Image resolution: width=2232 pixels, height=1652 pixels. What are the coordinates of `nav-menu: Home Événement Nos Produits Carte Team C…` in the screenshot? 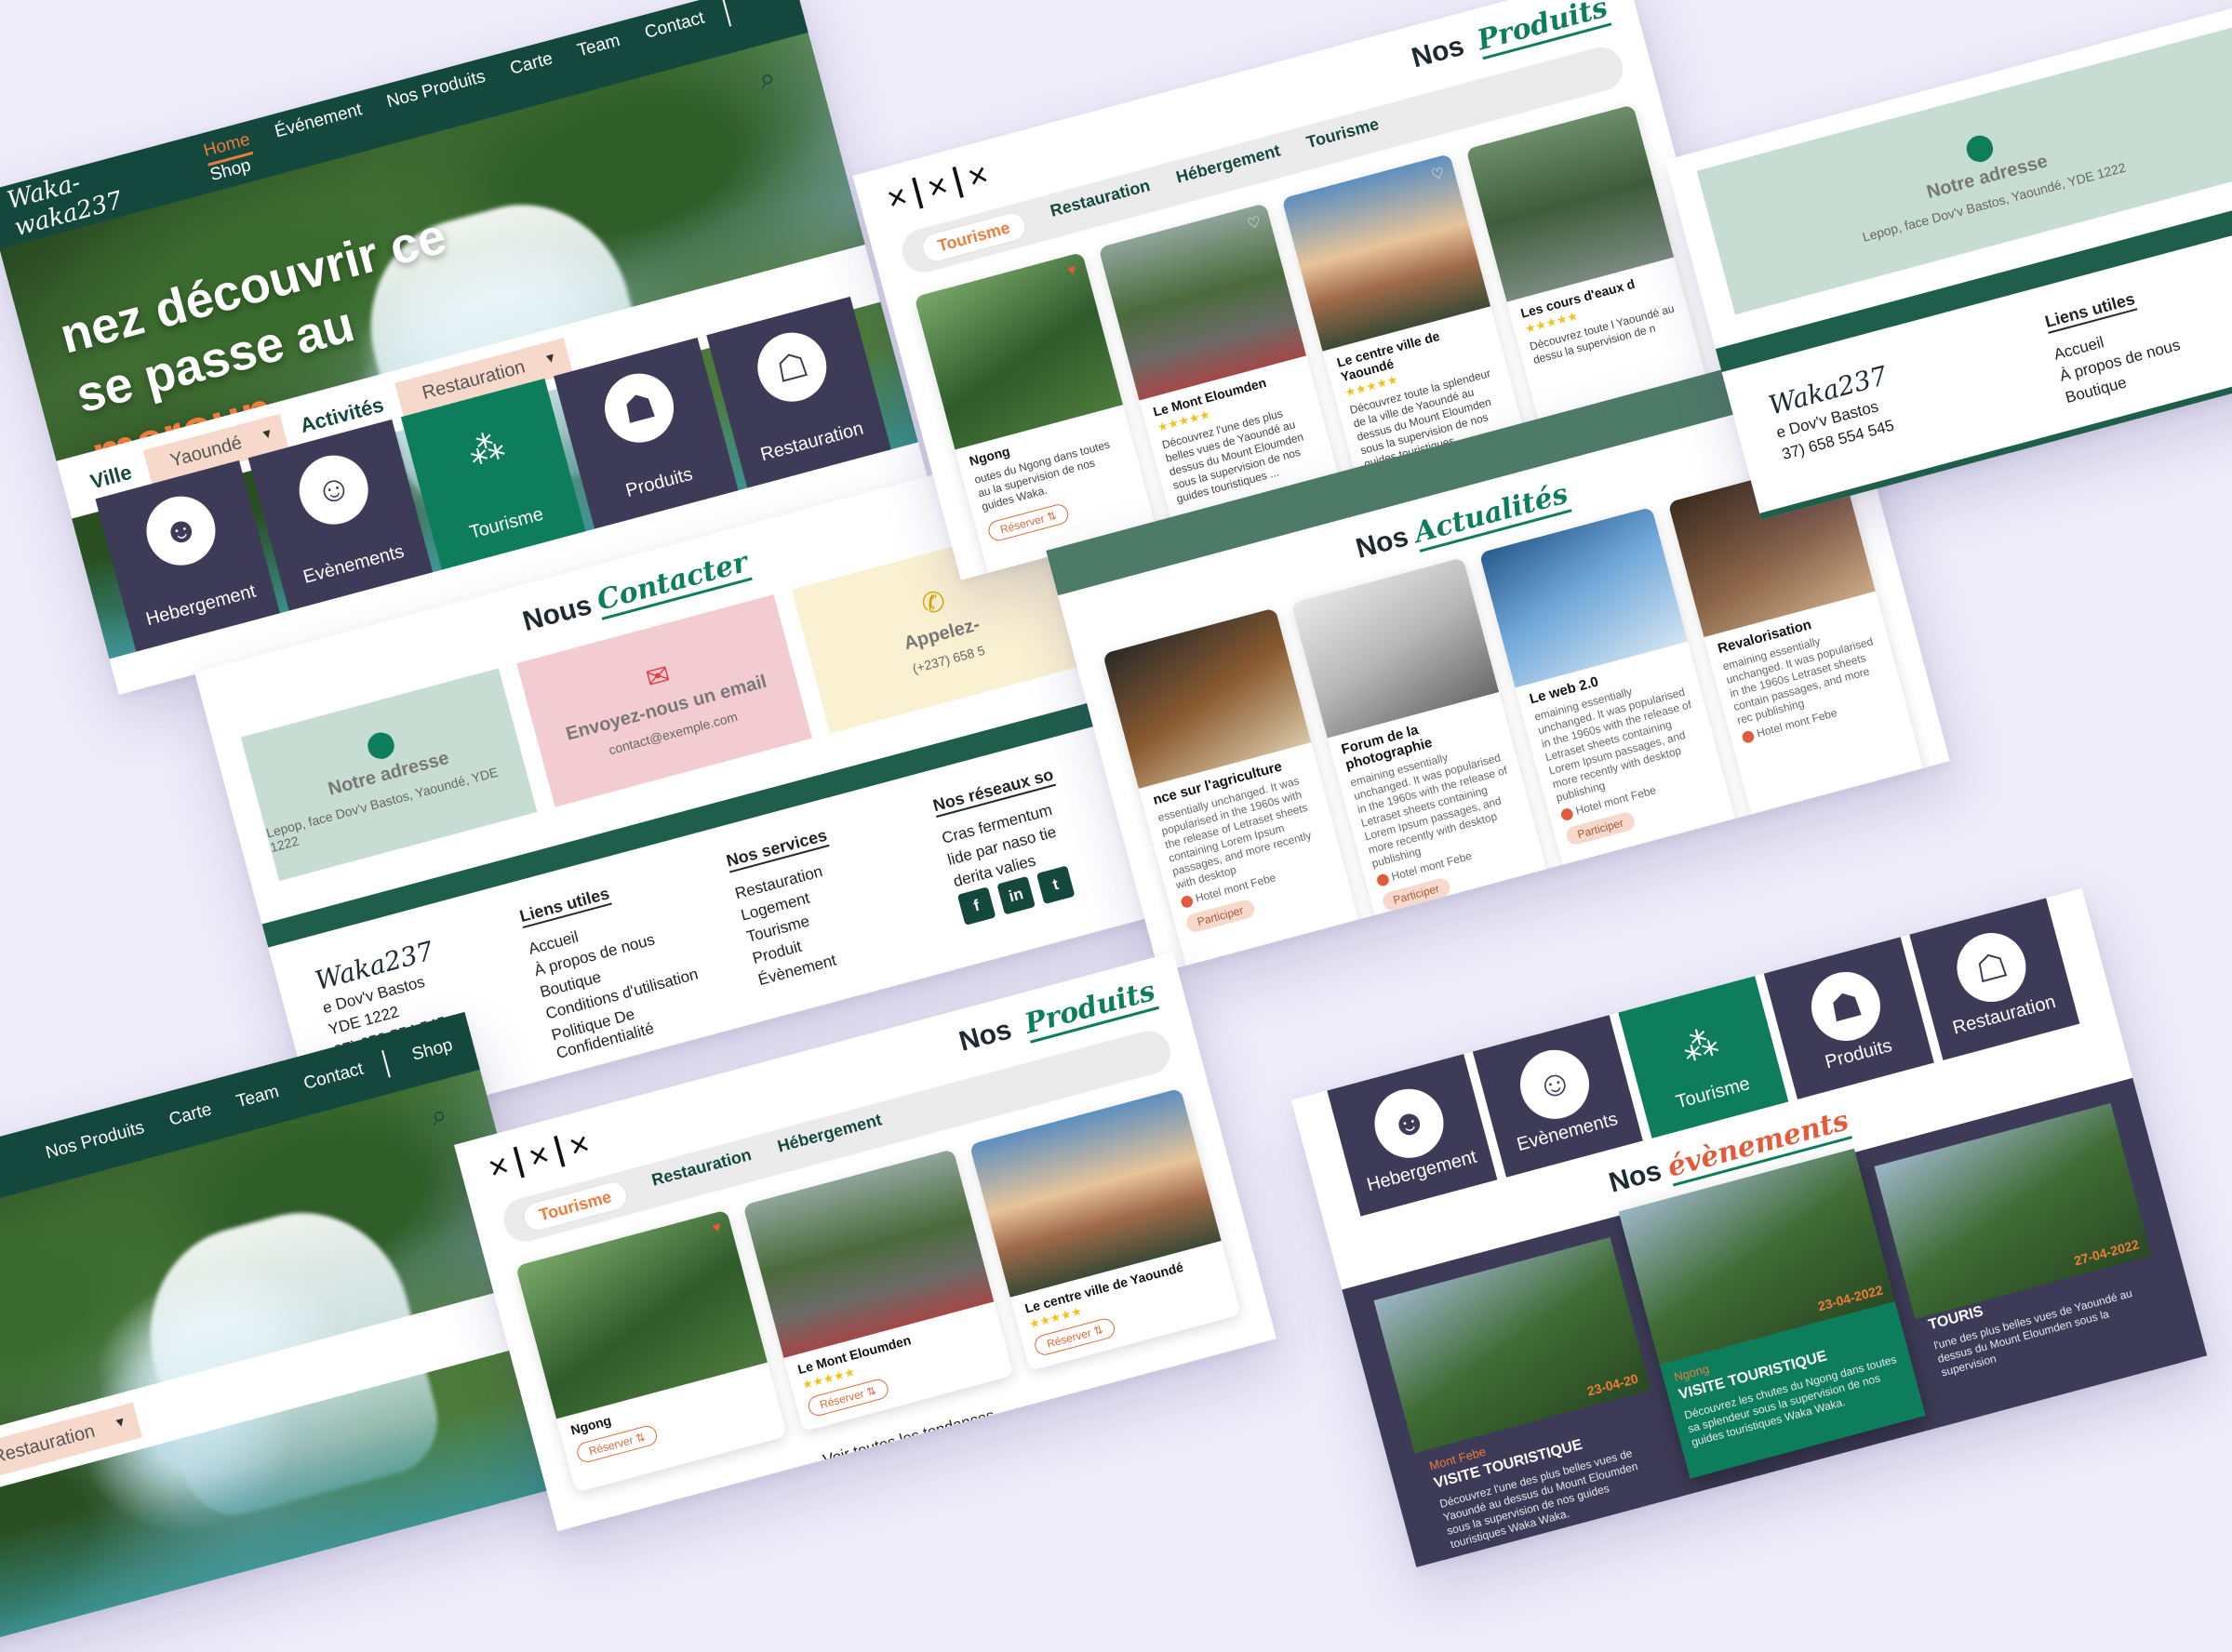 It's located at (483, 96).